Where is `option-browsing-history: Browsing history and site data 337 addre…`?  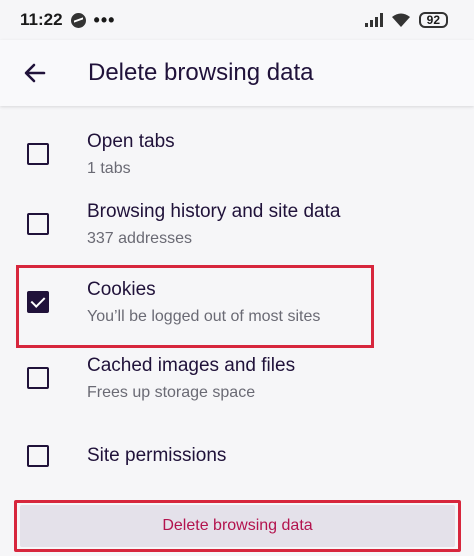 option-browsing-history: Browsing history and site data 337 addre… is located at coordinates (237, 224).